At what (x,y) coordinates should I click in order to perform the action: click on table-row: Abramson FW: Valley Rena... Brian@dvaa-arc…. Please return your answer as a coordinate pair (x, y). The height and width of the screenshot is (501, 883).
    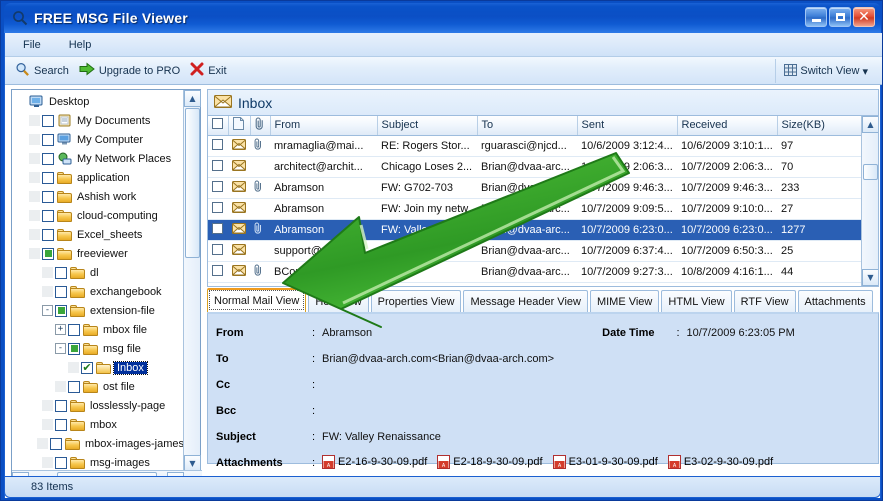
    Looking at the image, I should click on (535, 230).